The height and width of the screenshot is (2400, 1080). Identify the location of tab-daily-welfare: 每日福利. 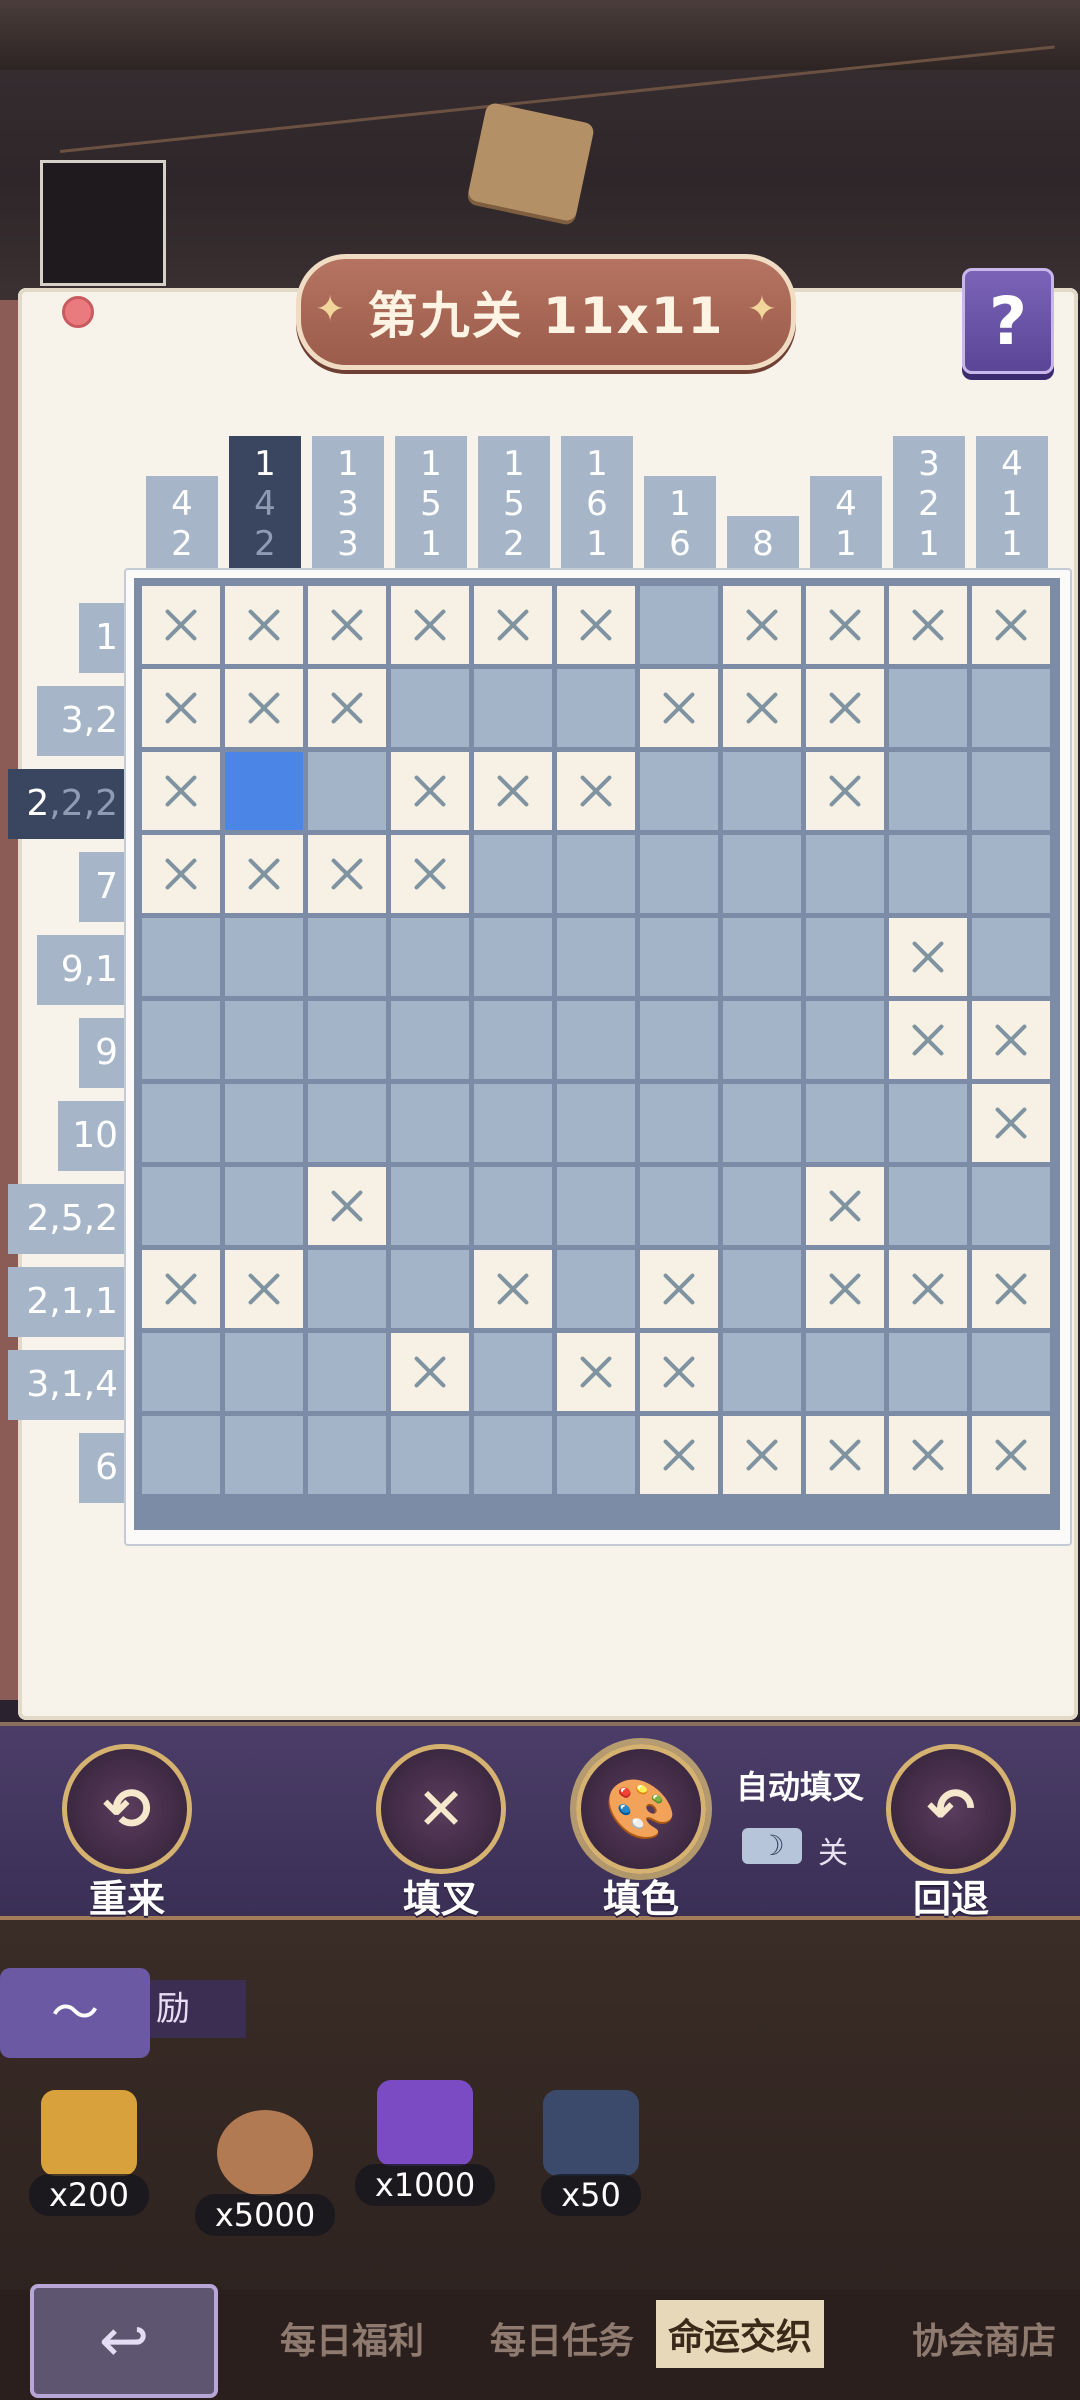
(352, 2338).